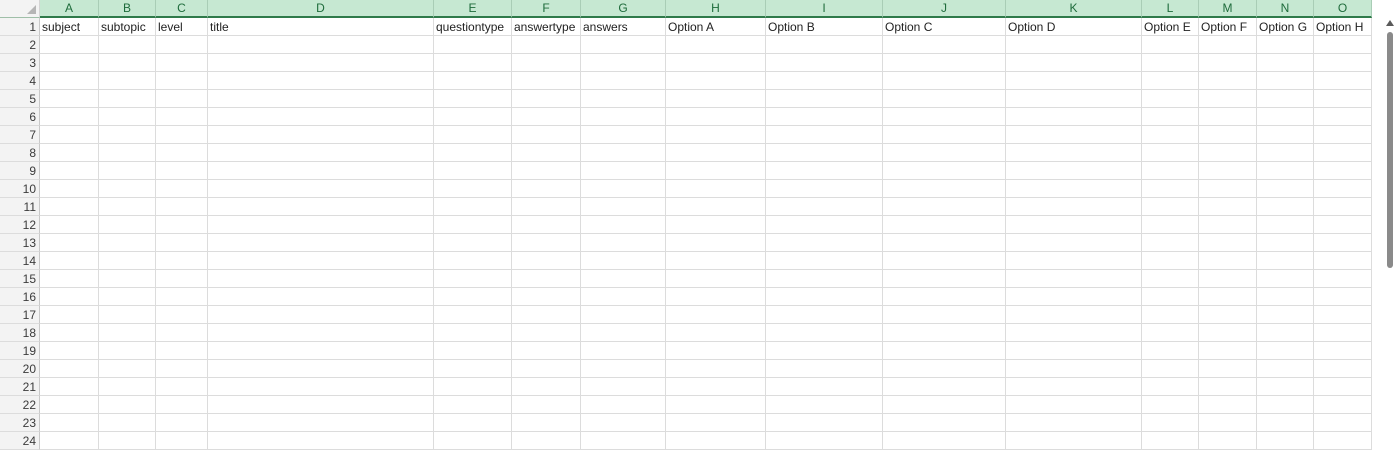  Describe the element at coordinates (1343, 441) in the screenshot. I see `cell-o24` at that location.